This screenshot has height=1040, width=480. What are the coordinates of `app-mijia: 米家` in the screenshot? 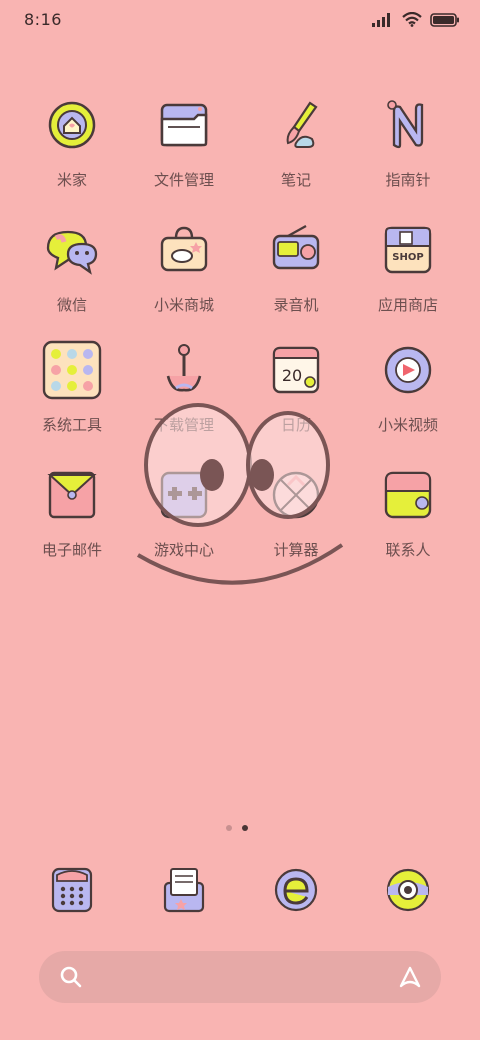 It's located at (72, 142).